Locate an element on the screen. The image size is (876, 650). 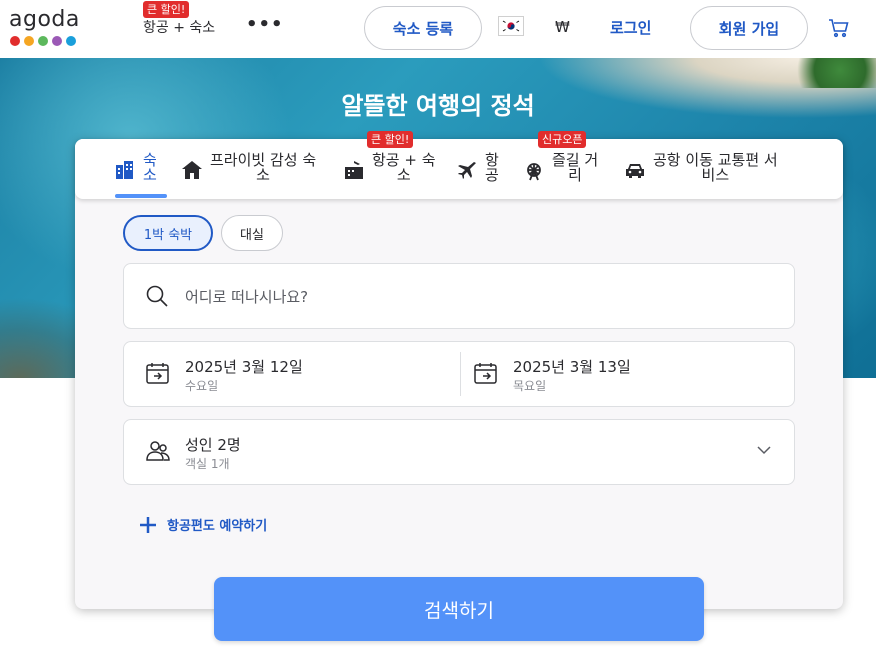
chevron-down-icon is located at coordinates (764, 452).